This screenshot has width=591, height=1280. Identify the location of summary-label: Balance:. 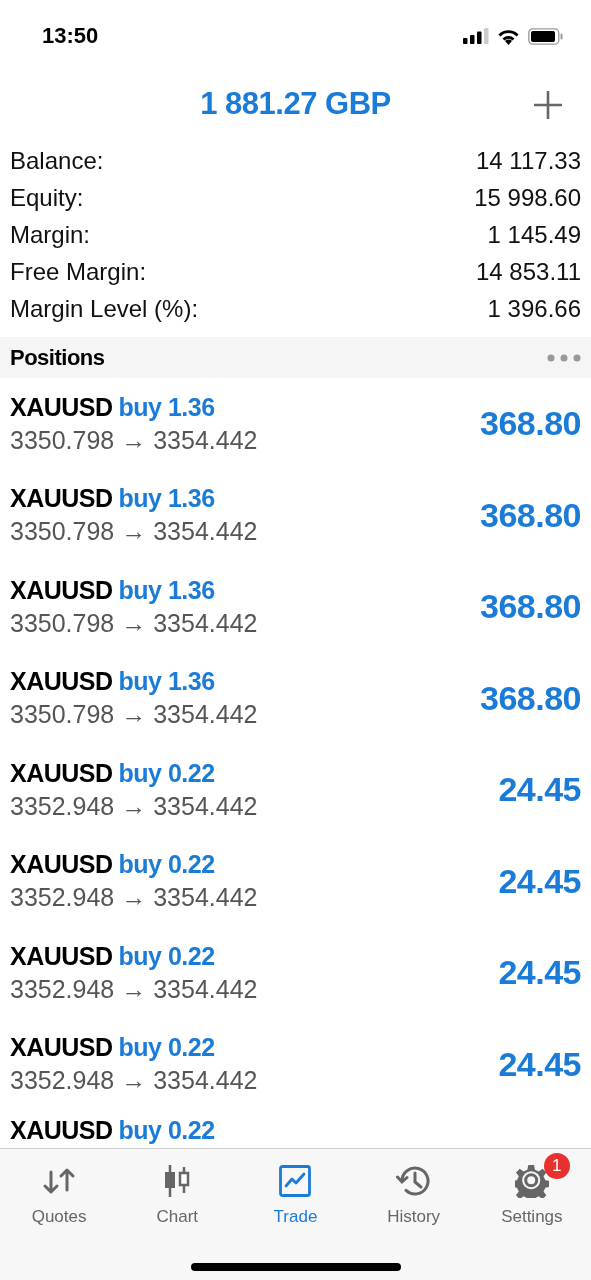
(57, 160).